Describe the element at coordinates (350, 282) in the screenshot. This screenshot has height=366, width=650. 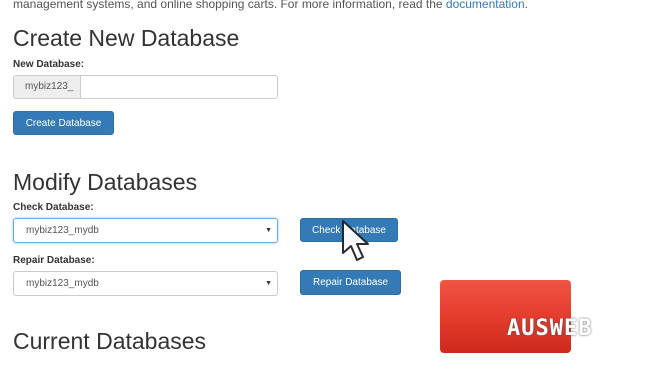
I see `repair-database-button: Repair Database` at that location.